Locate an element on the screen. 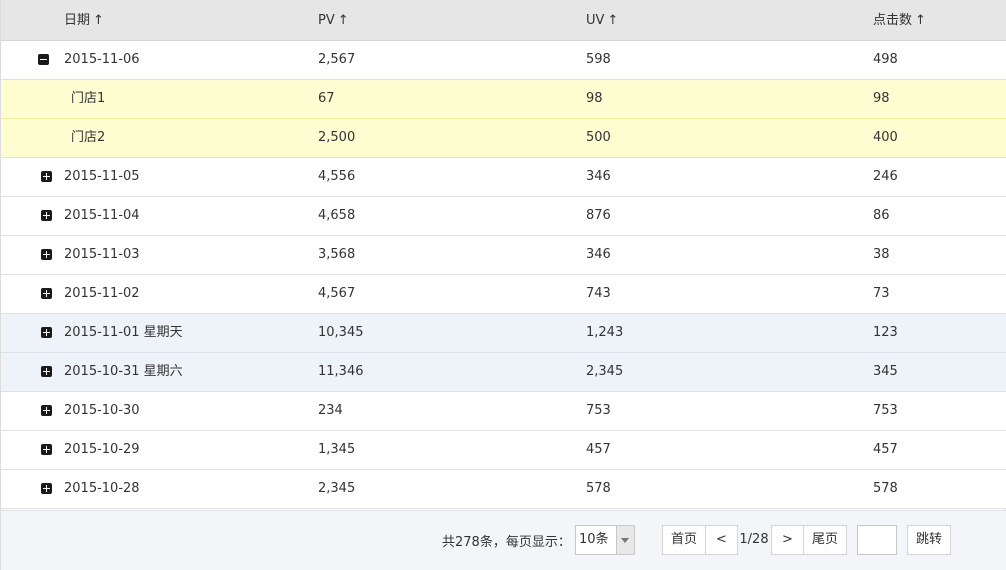  column-header-date: 日期 ↑ is located at coordinates (84, 20).